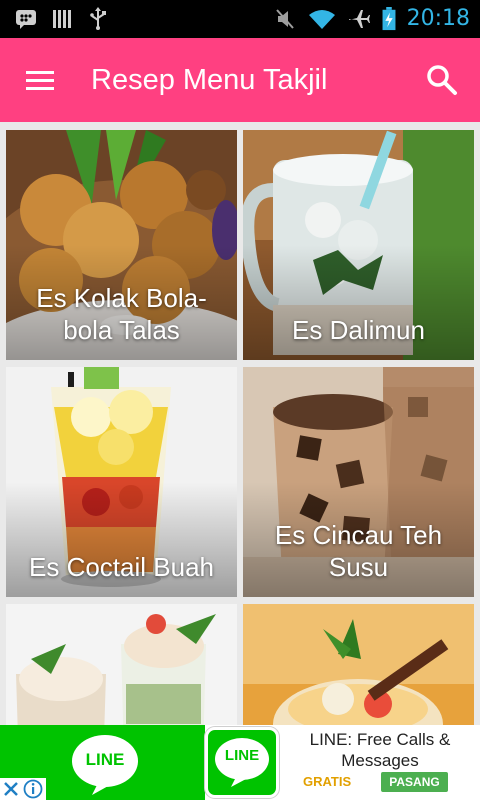 This screenshot has width=480, height=800. Describe the element at coordinates (327, 781) in the screenshot. I see `ad-price: GRATIS` at that location.